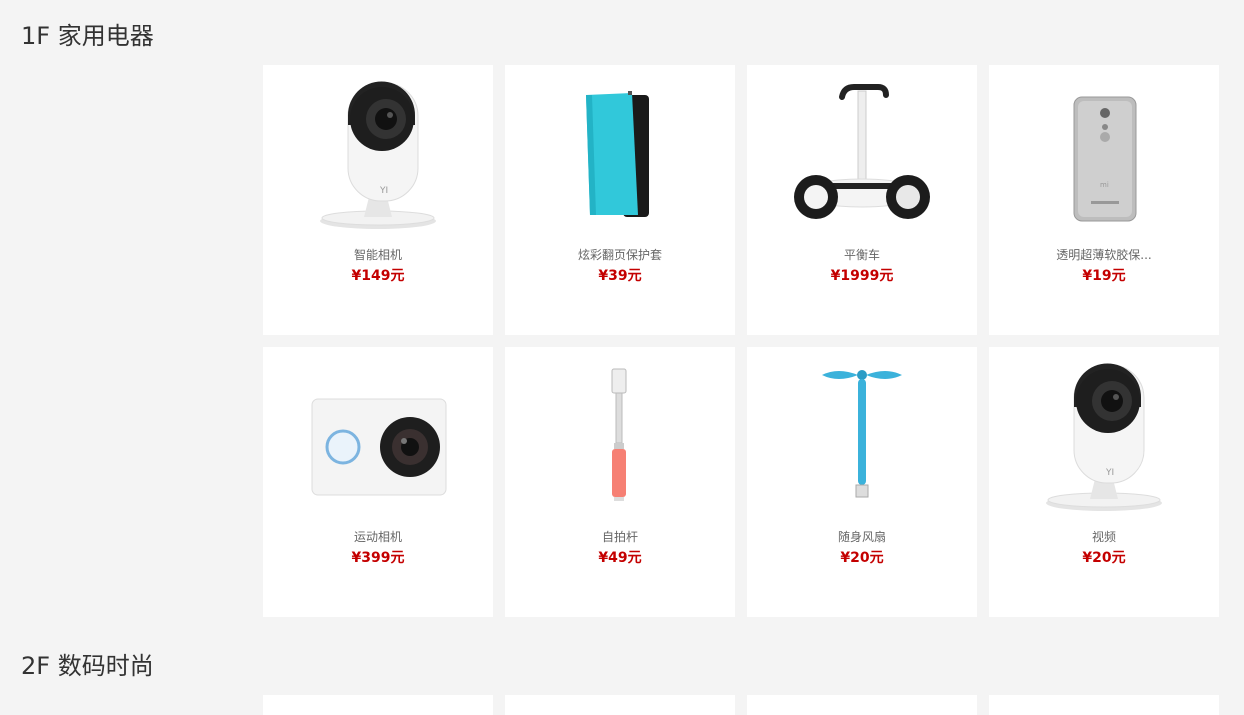 The height and width of the screenshot is (715, 1244). What do you see at coordinates (1104, 185) in the screenshot?
I see `svg-text: mi` at bounding box center [1104, 185].